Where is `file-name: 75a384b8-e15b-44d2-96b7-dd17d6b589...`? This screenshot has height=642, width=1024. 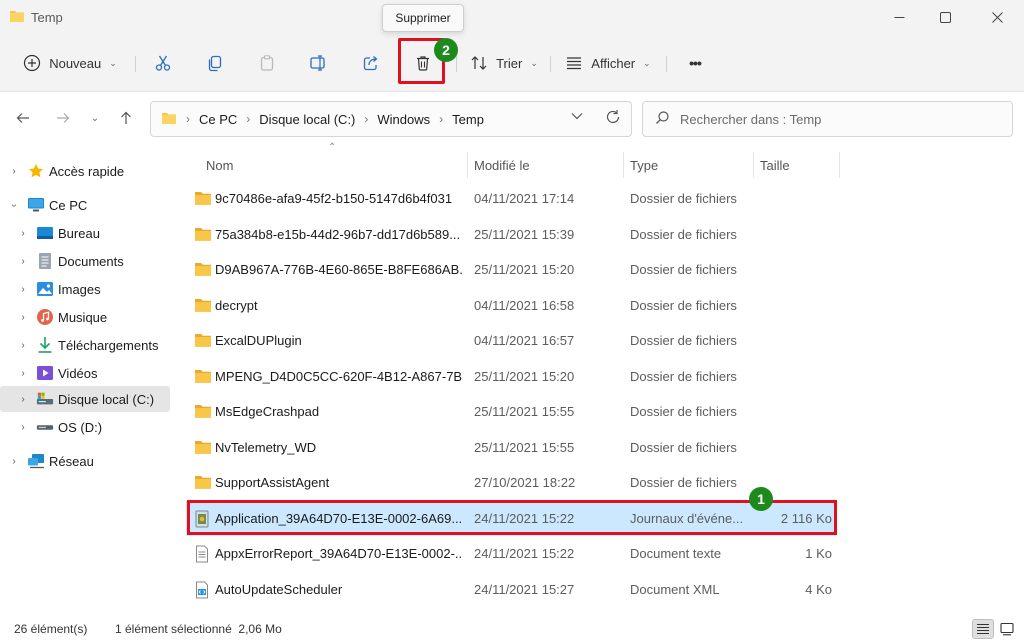
file-name: 75a384b8-e15b-44d2-96b7-dd17d6b589... is located at coordinates (338, 234).